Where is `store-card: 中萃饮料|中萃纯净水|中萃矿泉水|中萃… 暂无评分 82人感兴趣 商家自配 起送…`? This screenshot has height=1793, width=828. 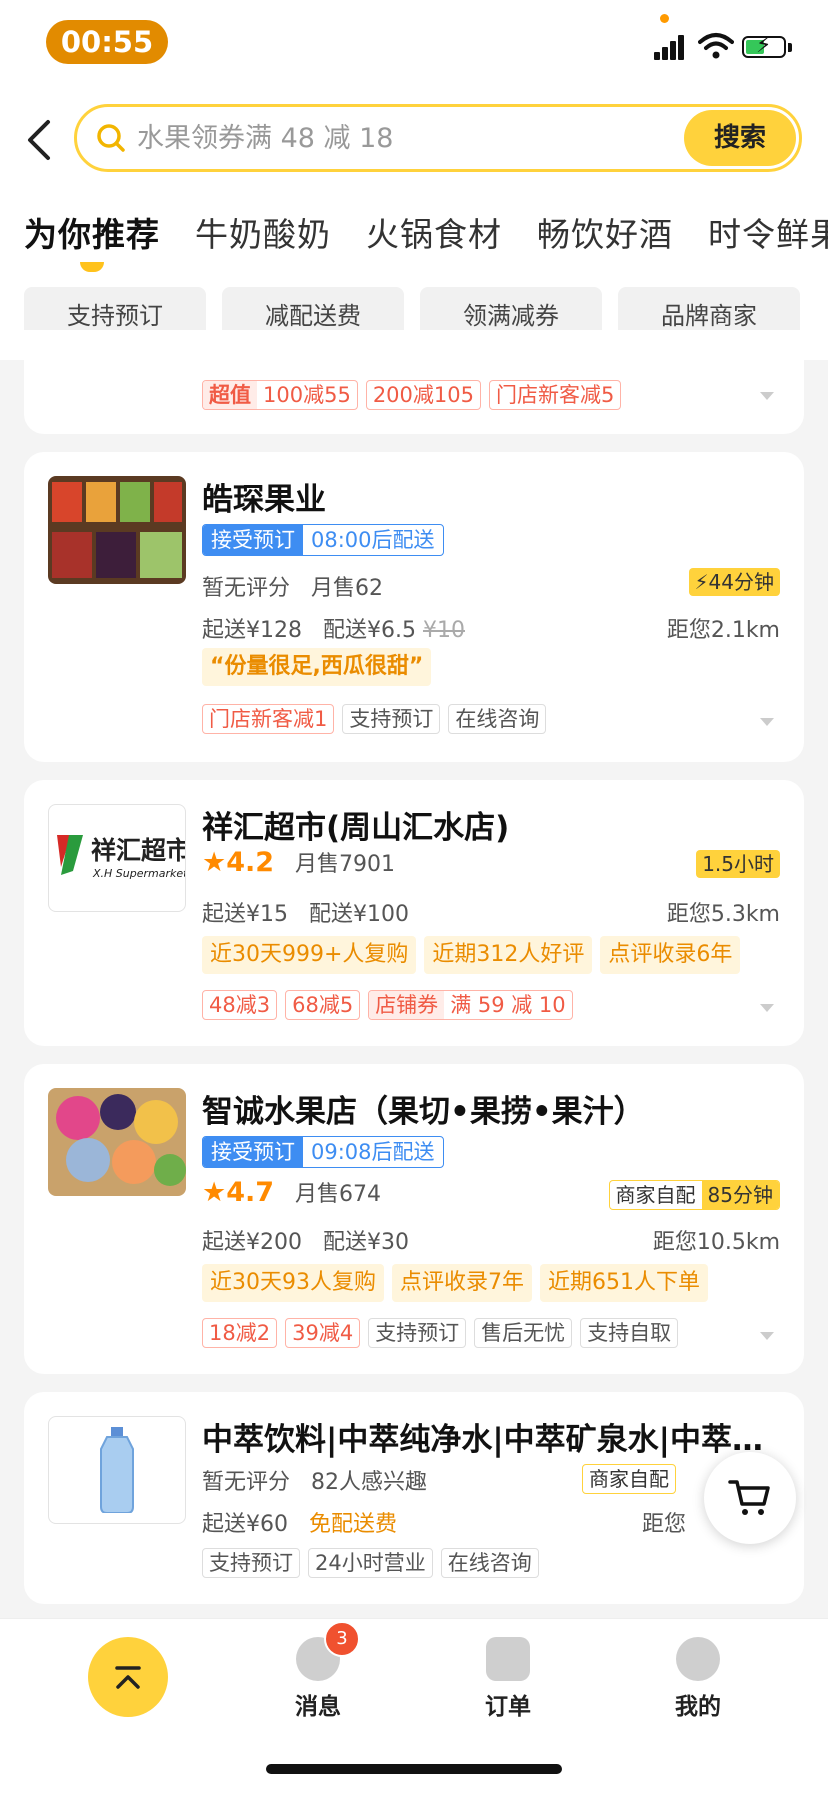 store-card: 中萃饮料|中萃纯净水|中萃矿泉水|中萃… 暂无评分 82人感兴趣 商家自配 起送… is located at coordinates (414, 1498).